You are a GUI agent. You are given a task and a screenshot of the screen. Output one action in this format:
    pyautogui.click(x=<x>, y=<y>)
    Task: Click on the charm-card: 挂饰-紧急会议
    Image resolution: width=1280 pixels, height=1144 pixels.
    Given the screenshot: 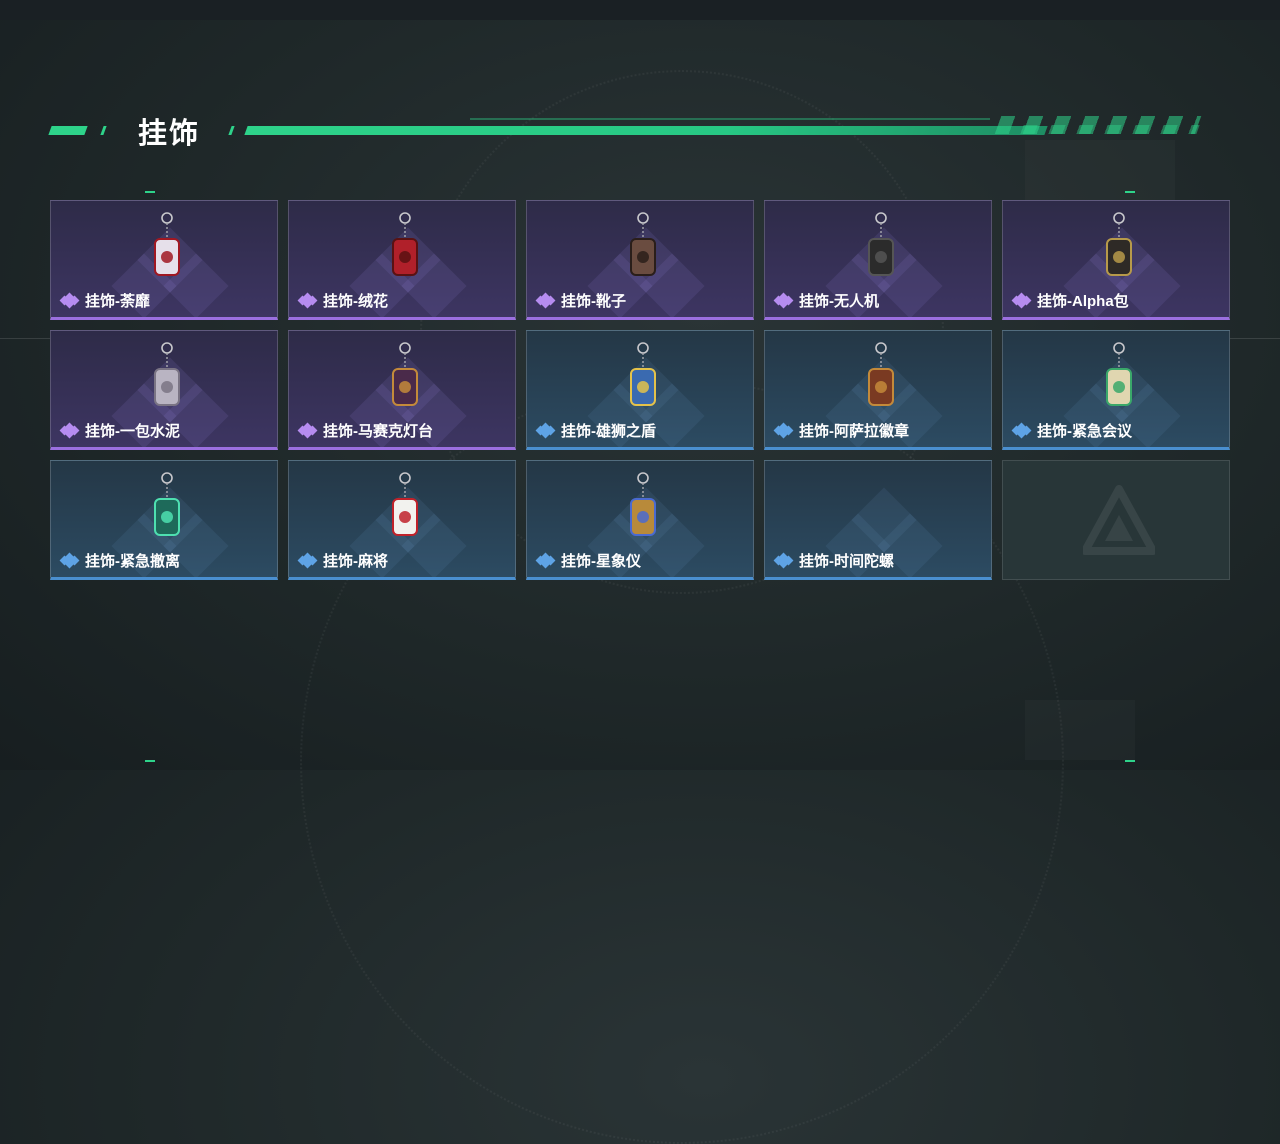 What is the action you would take?
    pyautogui.click(x=1116, y=390)
    